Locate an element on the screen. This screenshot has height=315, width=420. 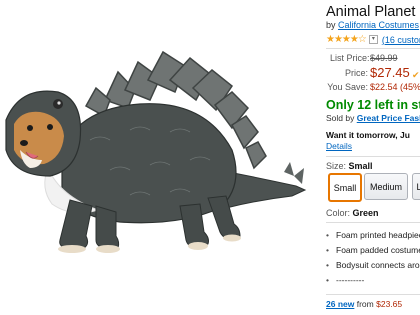
size-option-medium: Medium is located at coordinates (386, 186).